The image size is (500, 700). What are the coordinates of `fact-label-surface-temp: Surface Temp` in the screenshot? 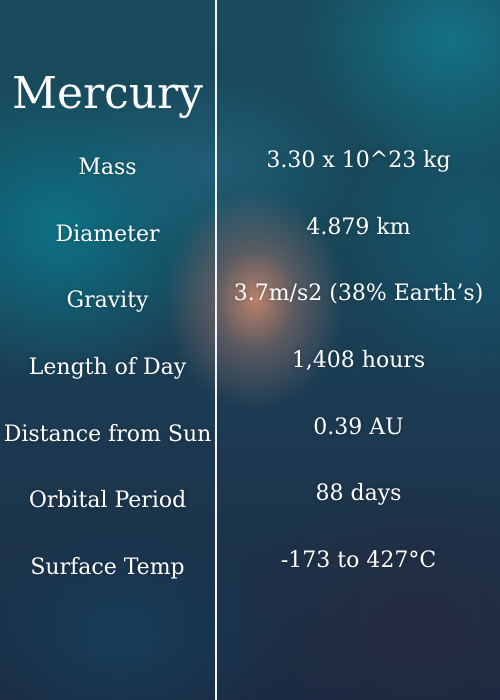 It's located at (107, 567).